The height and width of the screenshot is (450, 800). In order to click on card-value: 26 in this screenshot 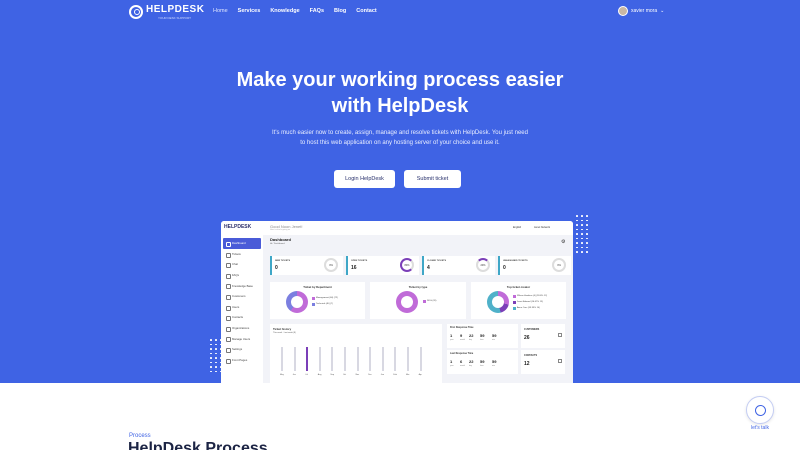, I will do `click(527, 338)`.